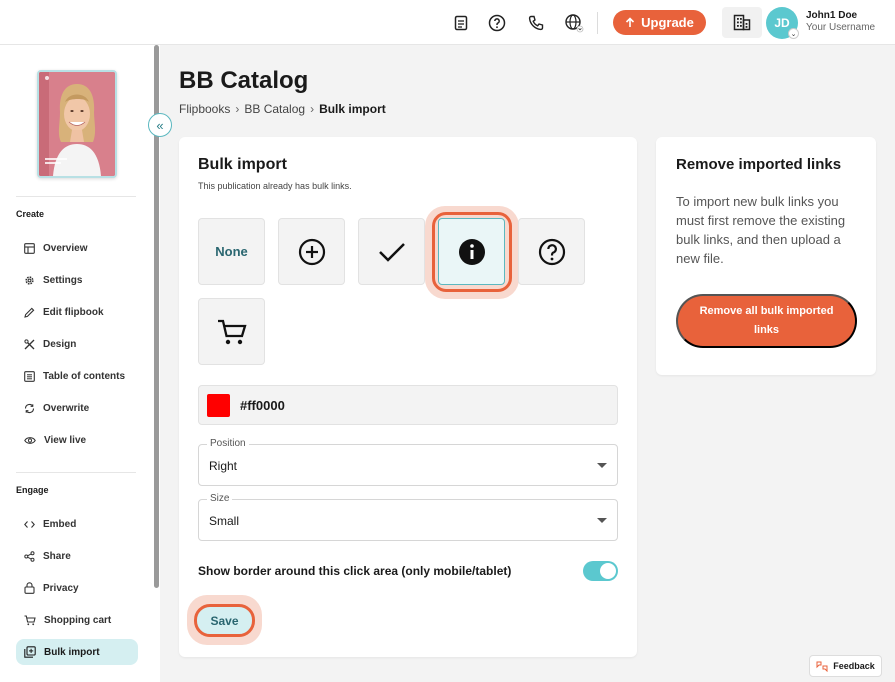  I want to click on breadcrumb-flipbooks: Flipbooks, so click(204, 109).